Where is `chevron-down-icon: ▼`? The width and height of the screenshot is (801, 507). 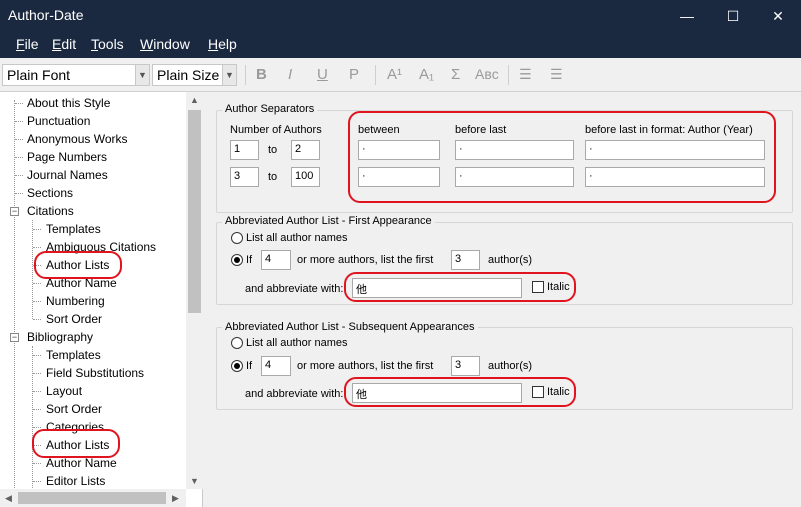
chevron-down-icon: ▼ is located at coordinates (229, 75).